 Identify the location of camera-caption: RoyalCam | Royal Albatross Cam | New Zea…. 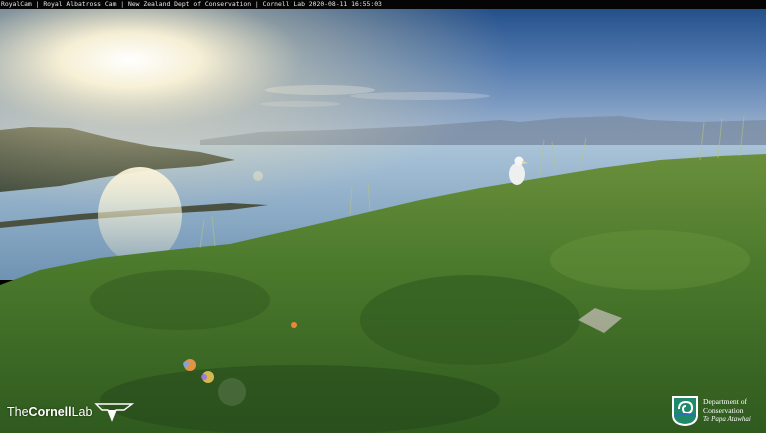
(383, 4).